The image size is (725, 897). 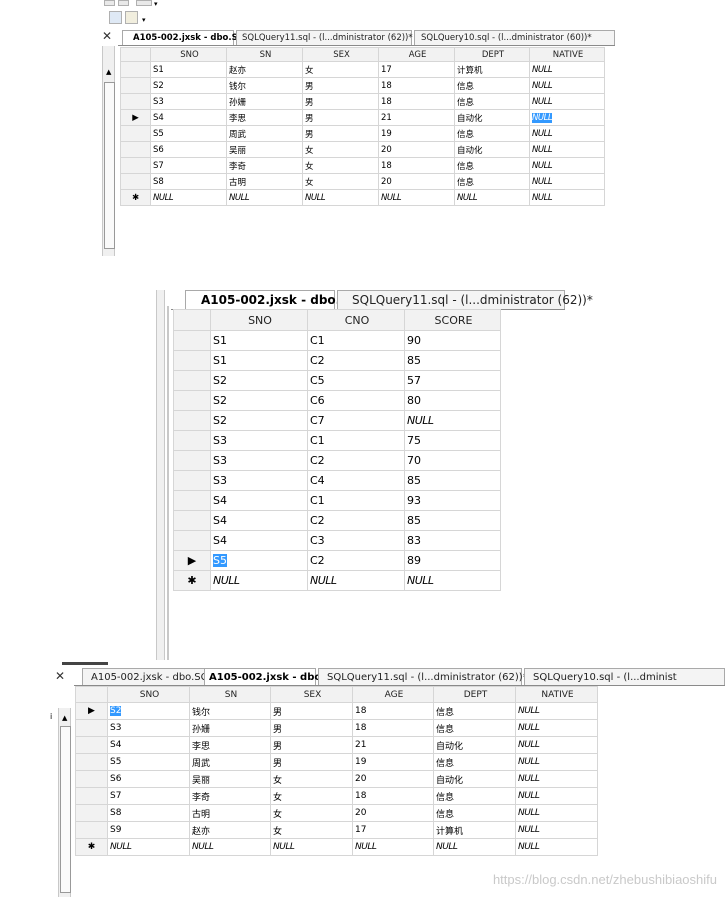 What do you see at coordinates (268, 676) in the screenshot?
I see `tab-dbo-s: A105-002.jxsk - dbo.S` at bounding box center [268, 676].